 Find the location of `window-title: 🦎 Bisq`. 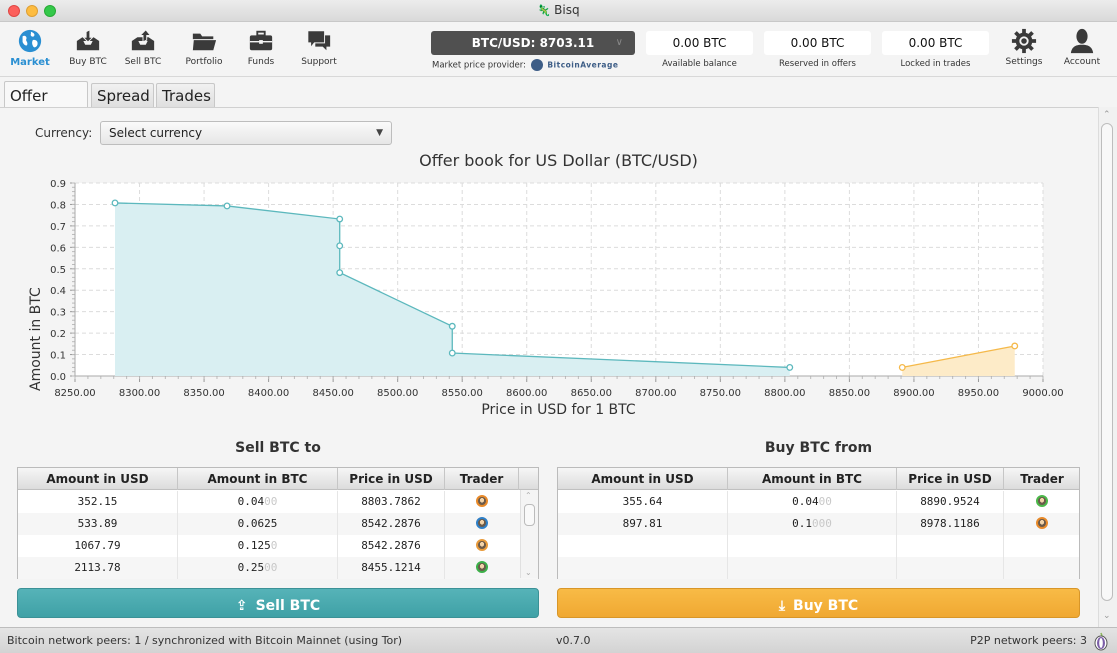

window-title: 🦎 Bisq is located at coordinates (558, 10).